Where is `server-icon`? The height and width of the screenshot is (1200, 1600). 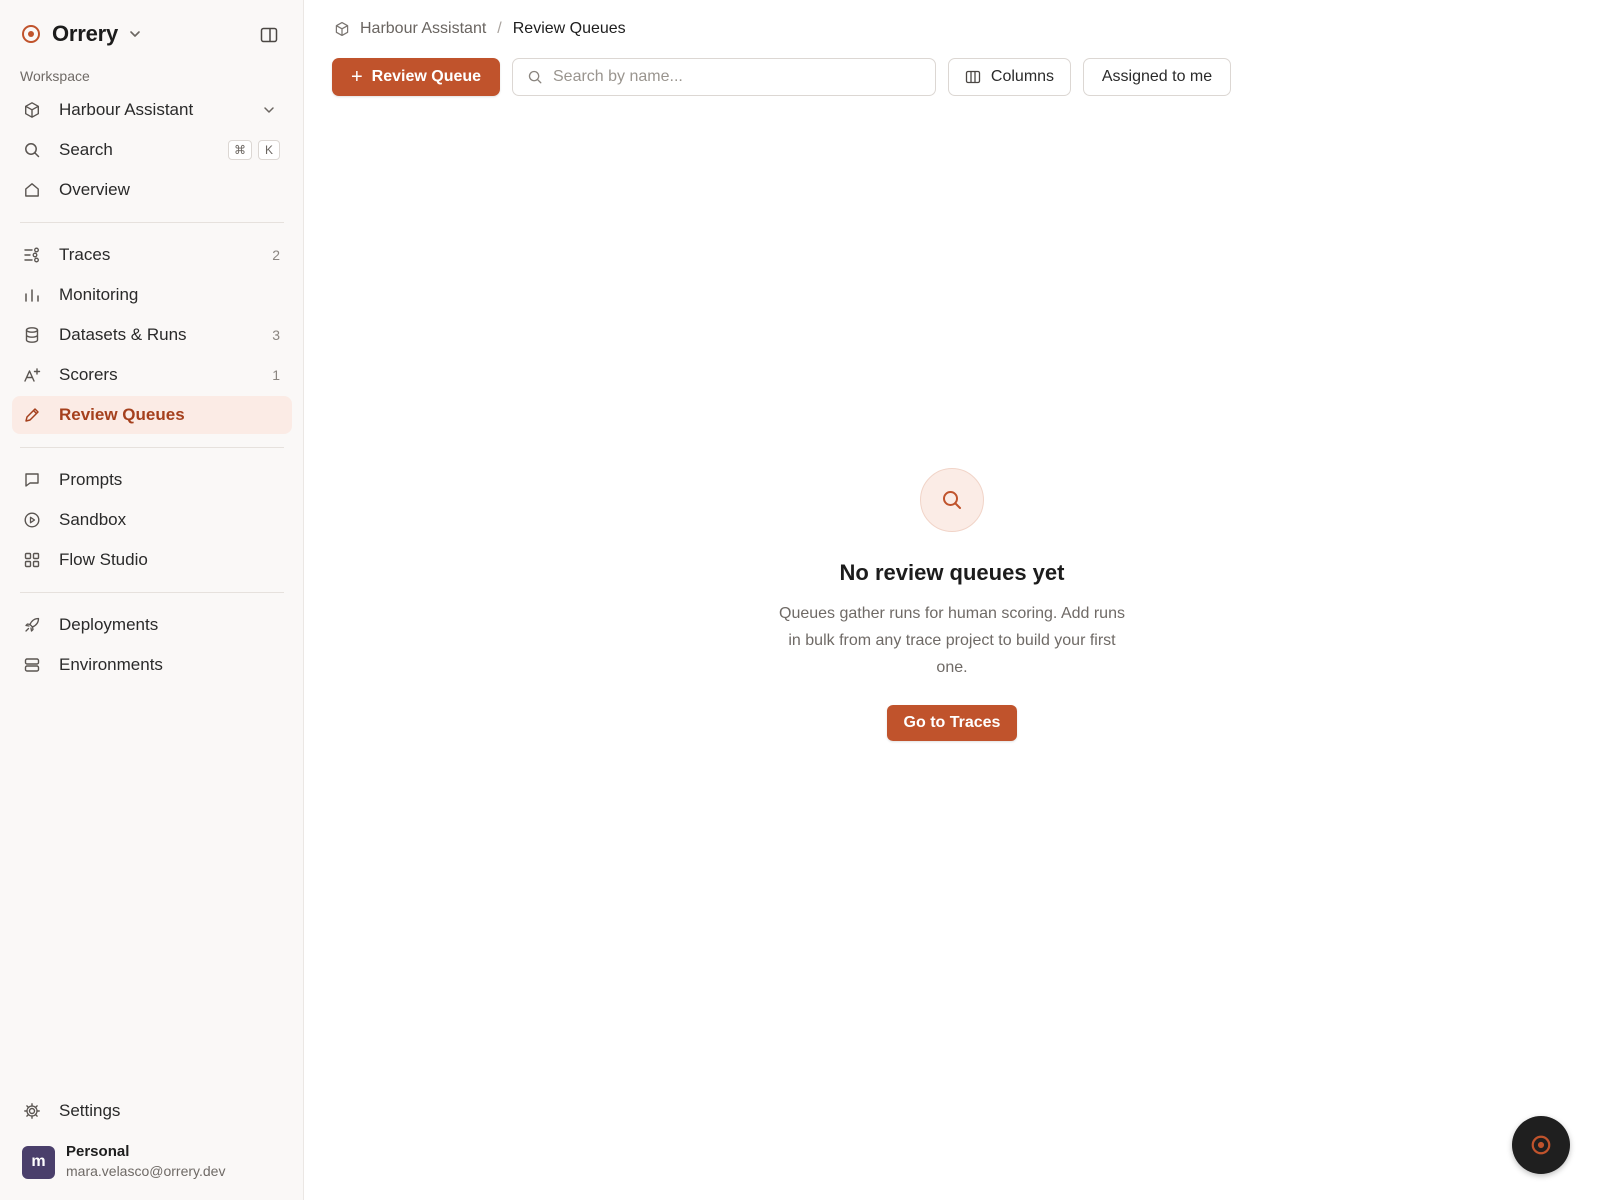 server-icon is located at coordinates (32, 665).